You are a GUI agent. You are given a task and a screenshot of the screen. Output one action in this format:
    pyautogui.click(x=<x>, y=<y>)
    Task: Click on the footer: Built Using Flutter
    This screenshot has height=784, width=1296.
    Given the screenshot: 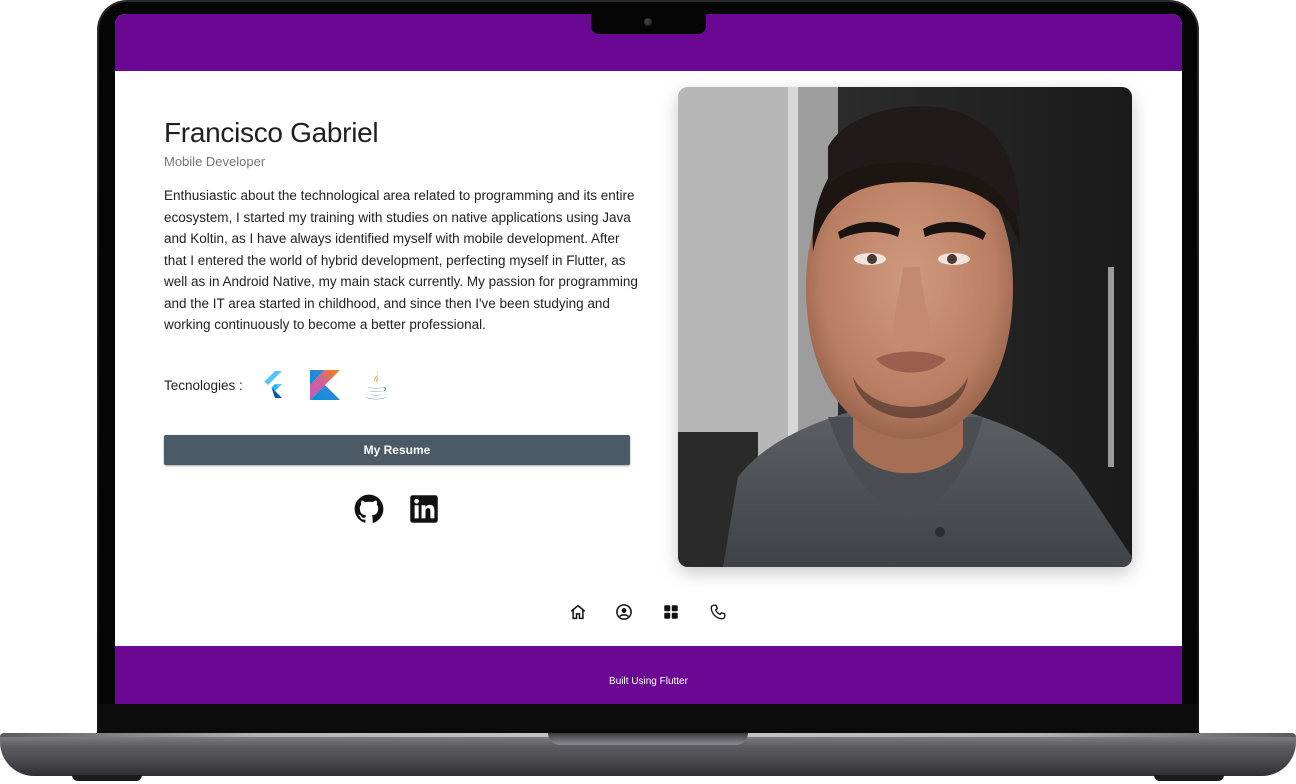 What is the action you would take?
    pyautogui.click(x=648, y=675)
    